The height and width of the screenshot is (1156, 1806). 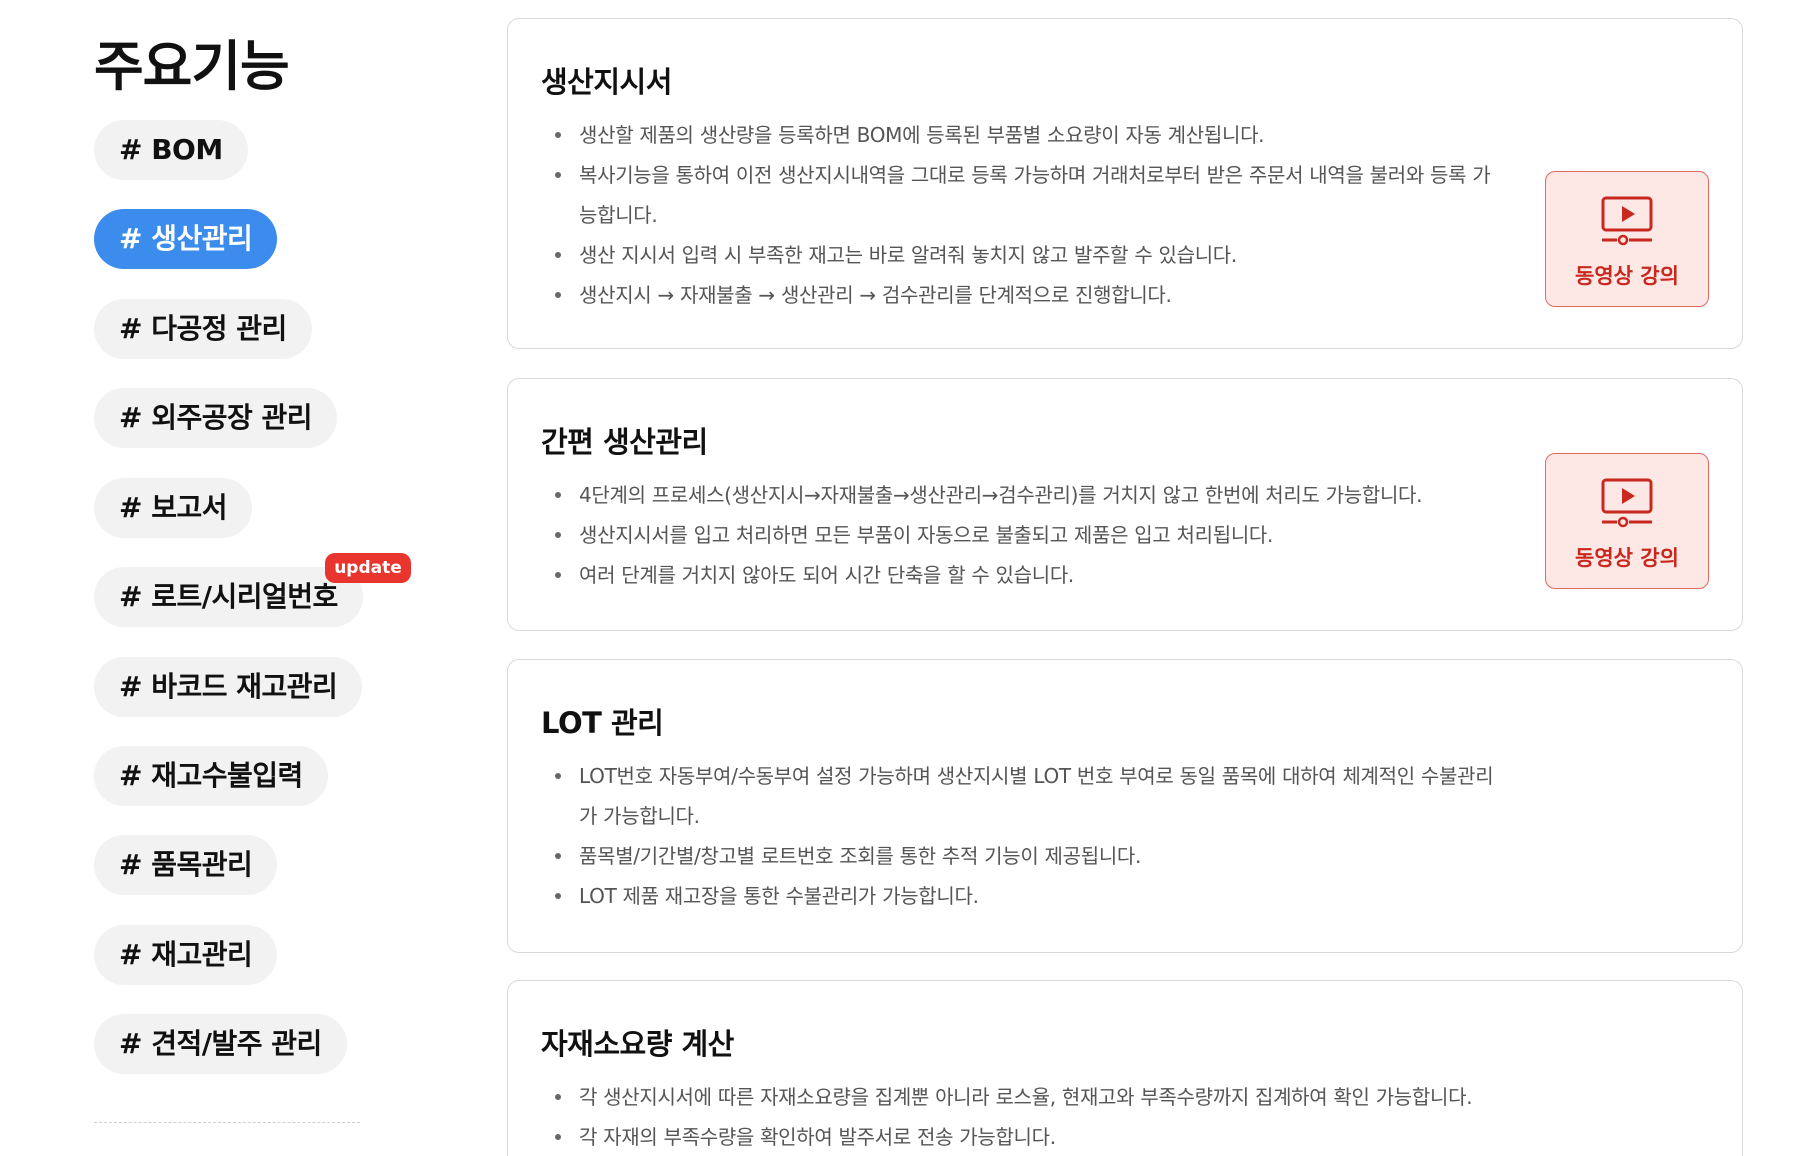 I want to click on tag-item-management: # 품목관리, so click(x=186, y=865).